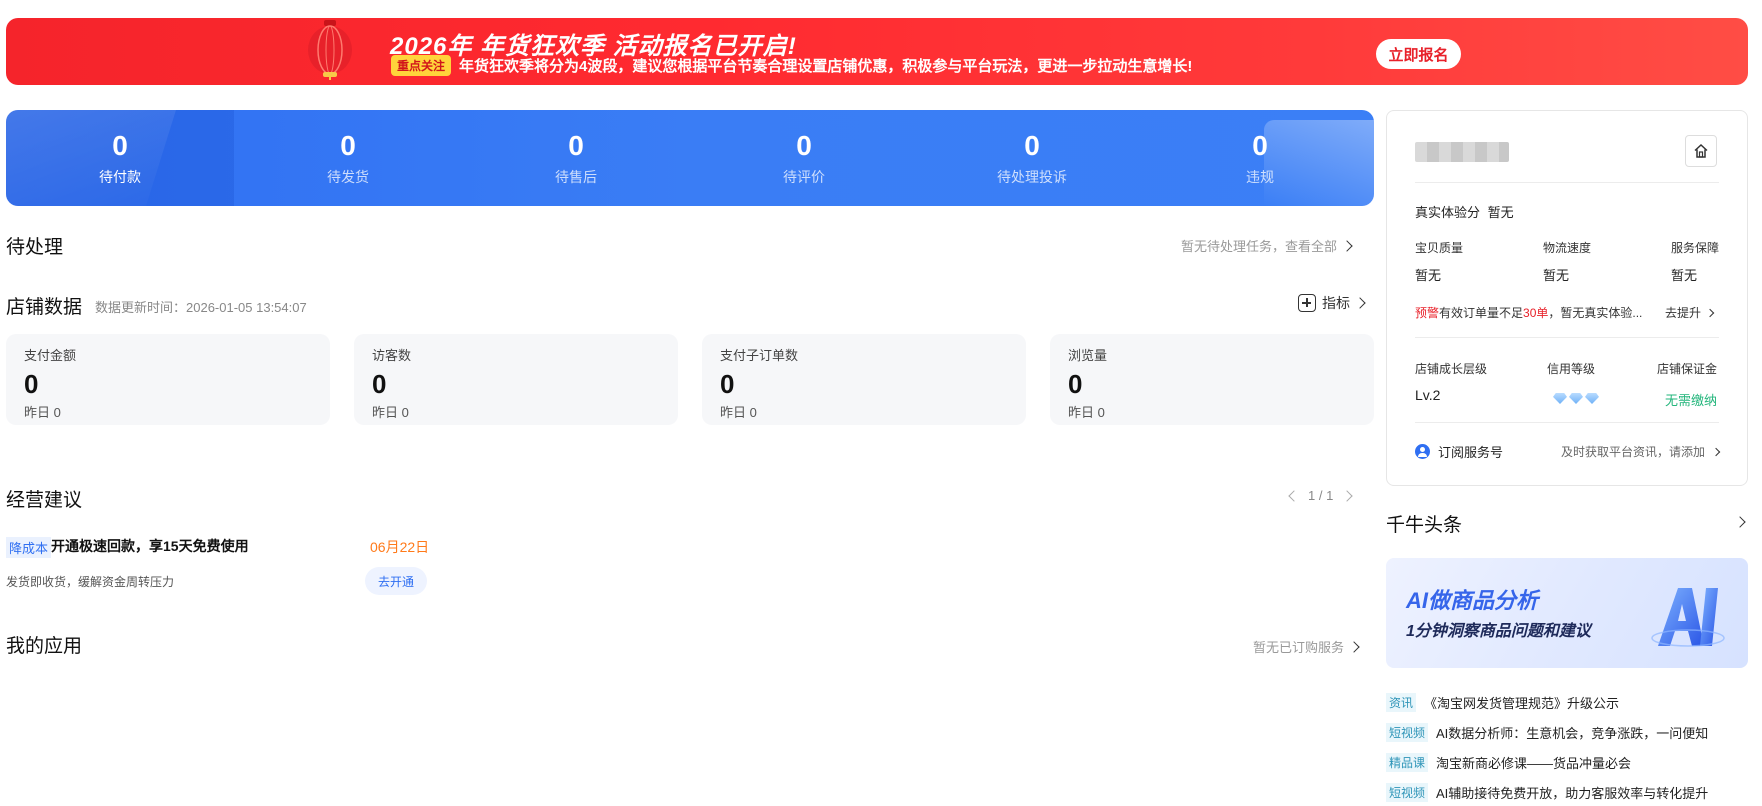  I want to click on stat-label: 待发货, so click(348, 177).